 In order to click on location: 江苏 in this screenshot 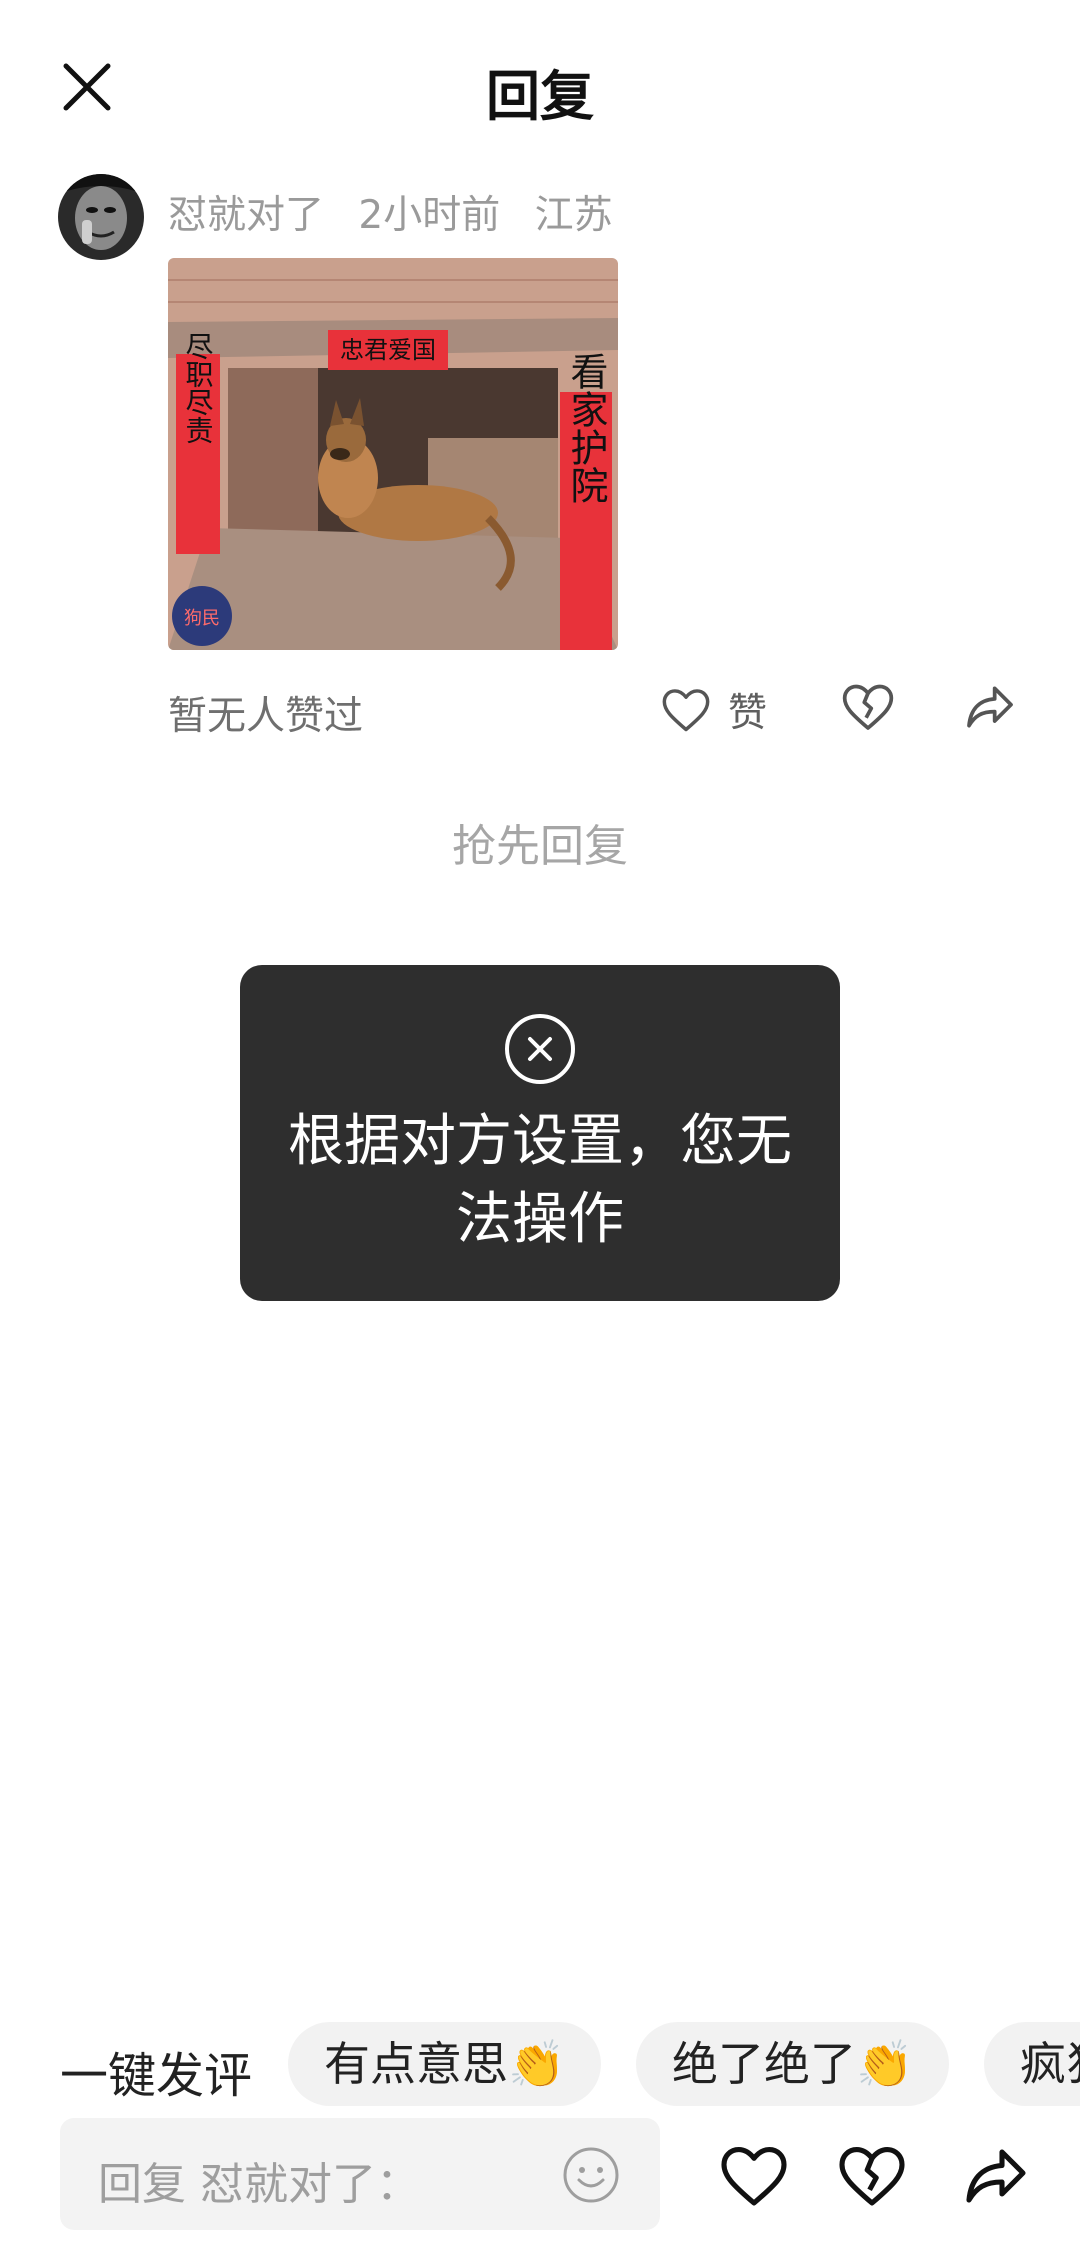, I will do `click(573, 215)`.